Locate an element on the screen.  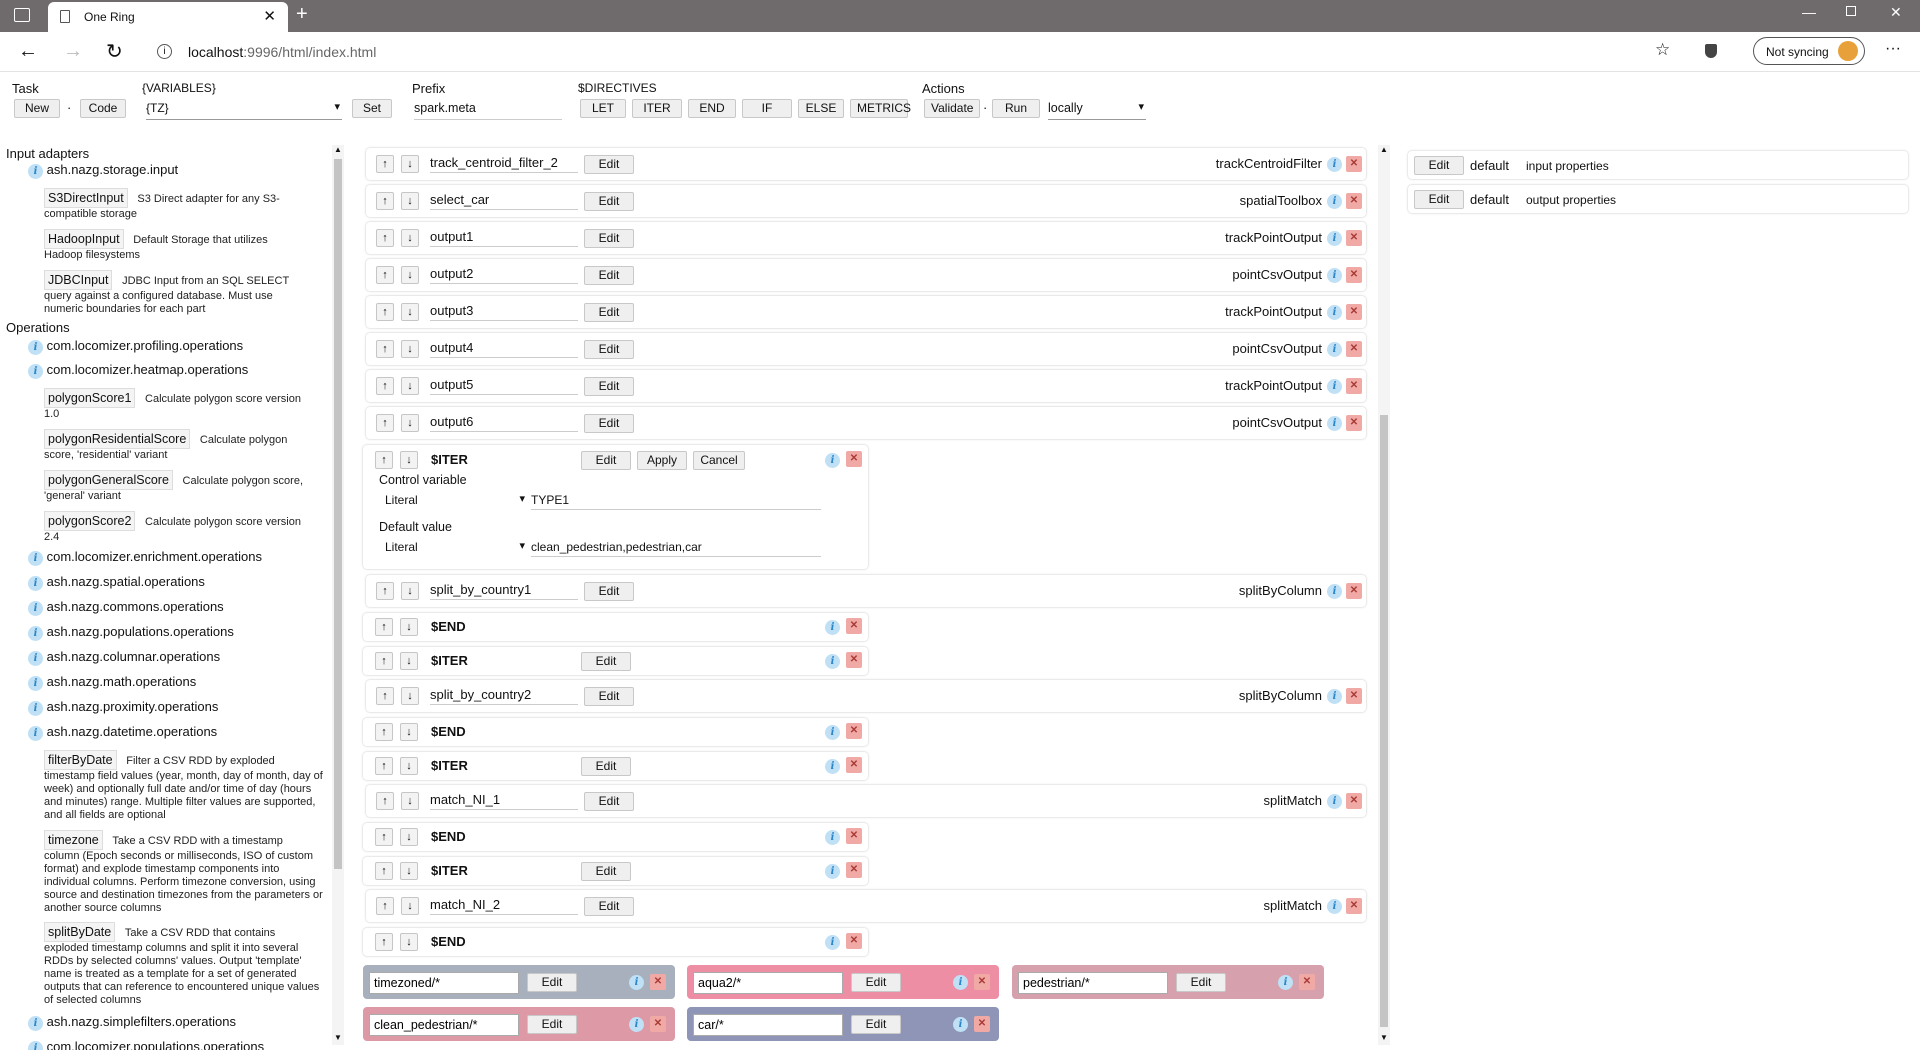
shield-icon is located at coordinates (1711, 51).